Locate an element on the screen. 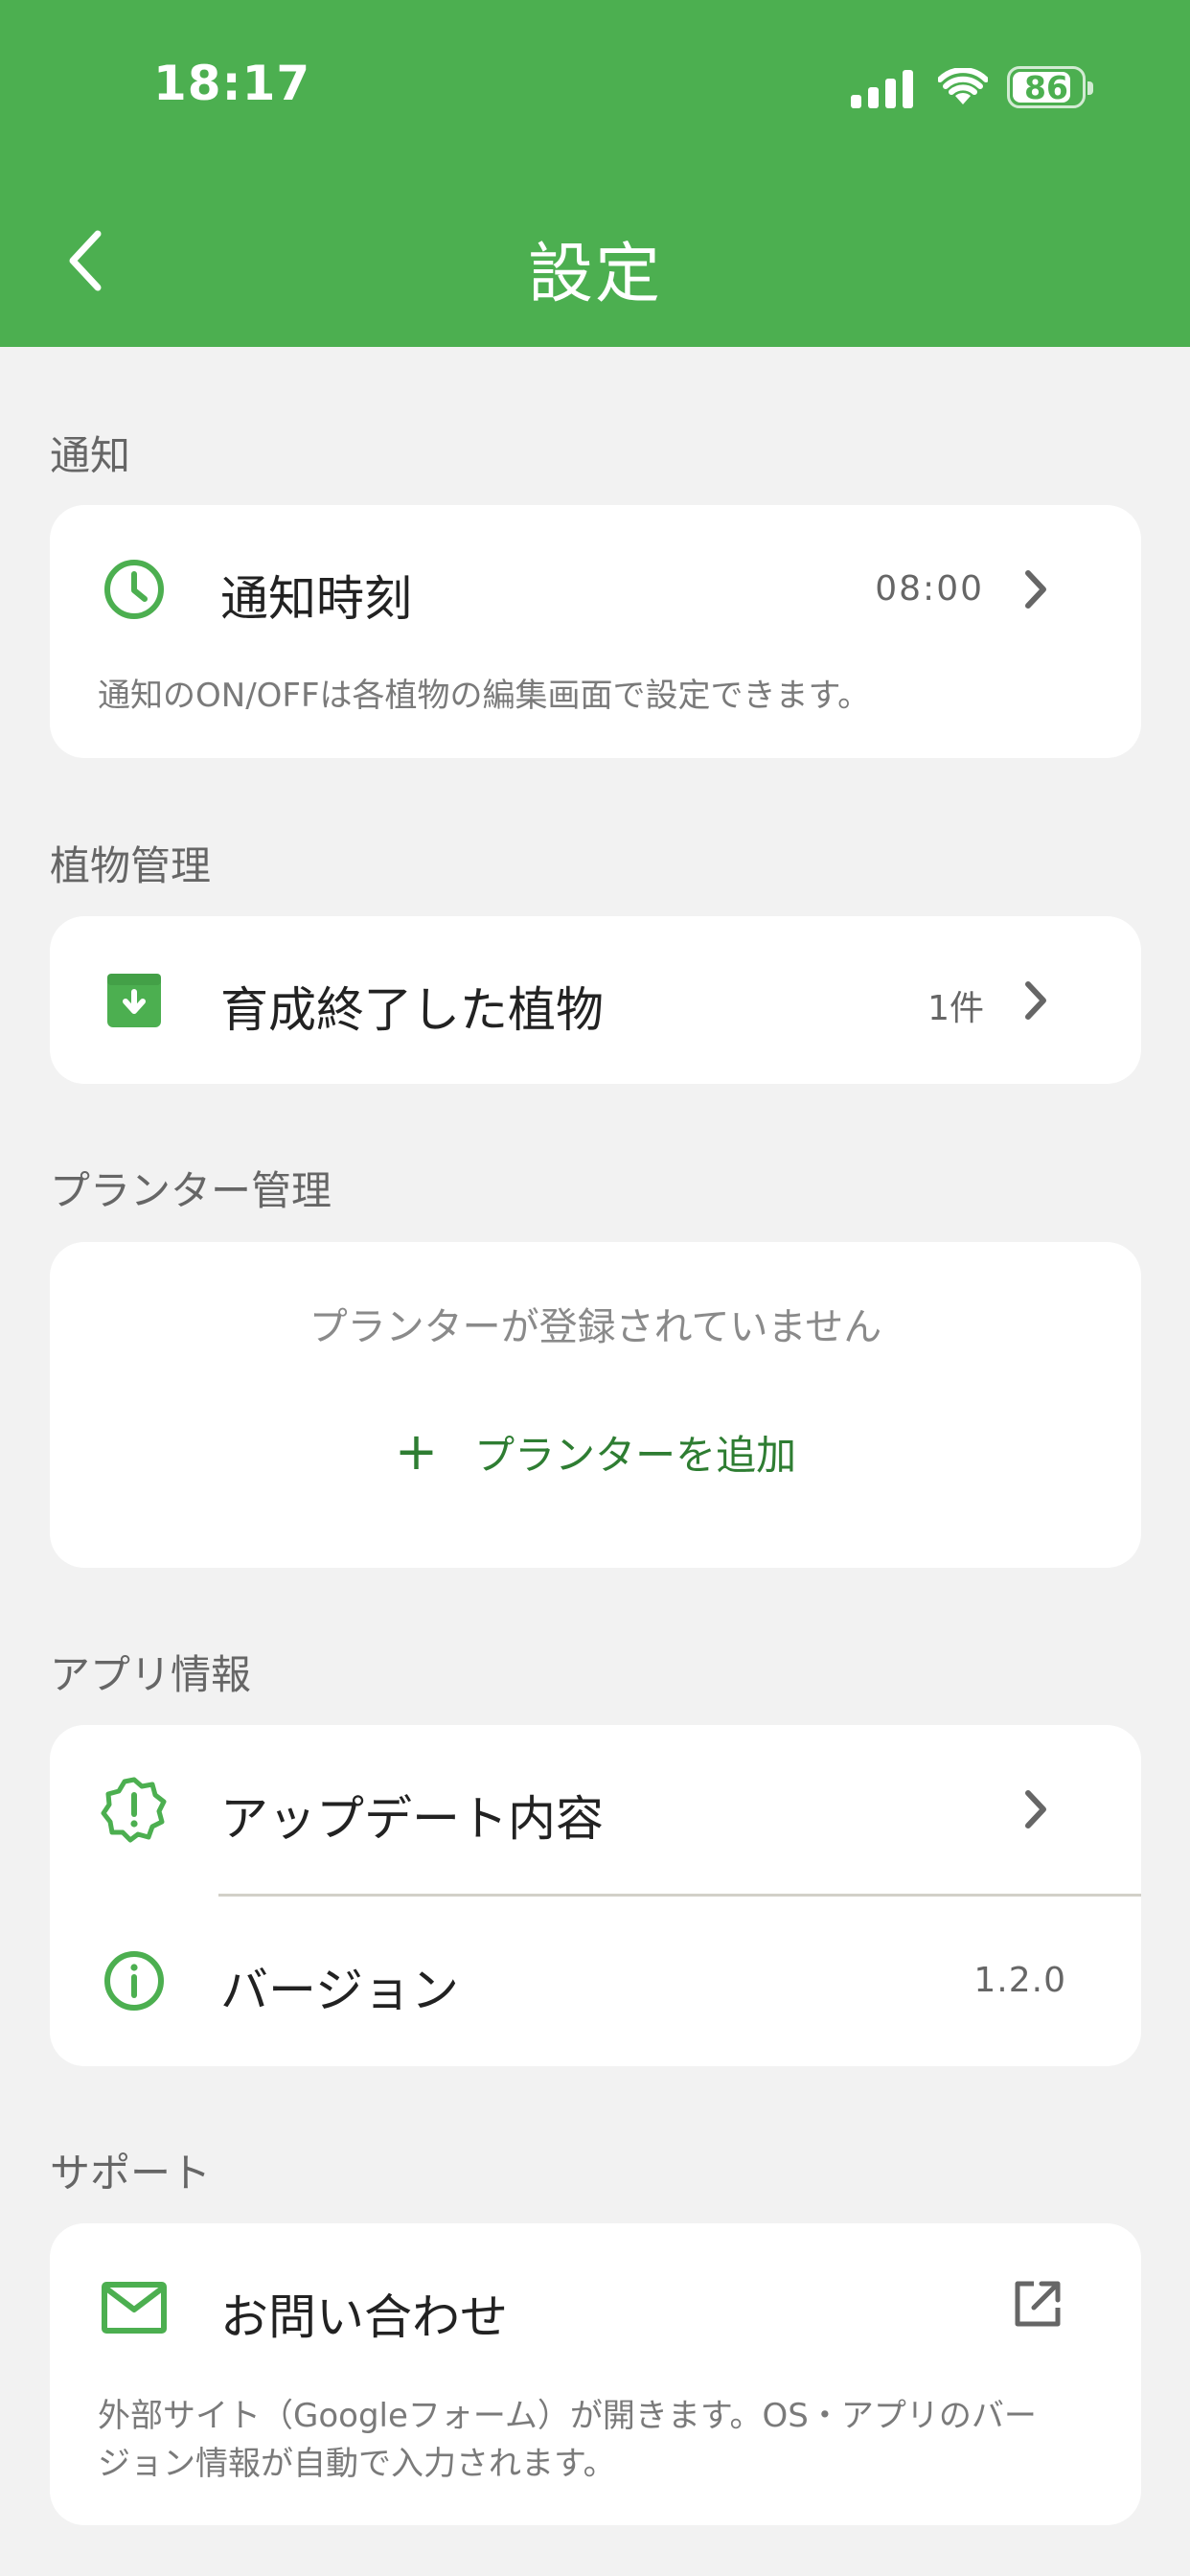 The height and width of the screenshot is (2576, 1190). status-time: 18:17 is located at coordinates (232, 83).